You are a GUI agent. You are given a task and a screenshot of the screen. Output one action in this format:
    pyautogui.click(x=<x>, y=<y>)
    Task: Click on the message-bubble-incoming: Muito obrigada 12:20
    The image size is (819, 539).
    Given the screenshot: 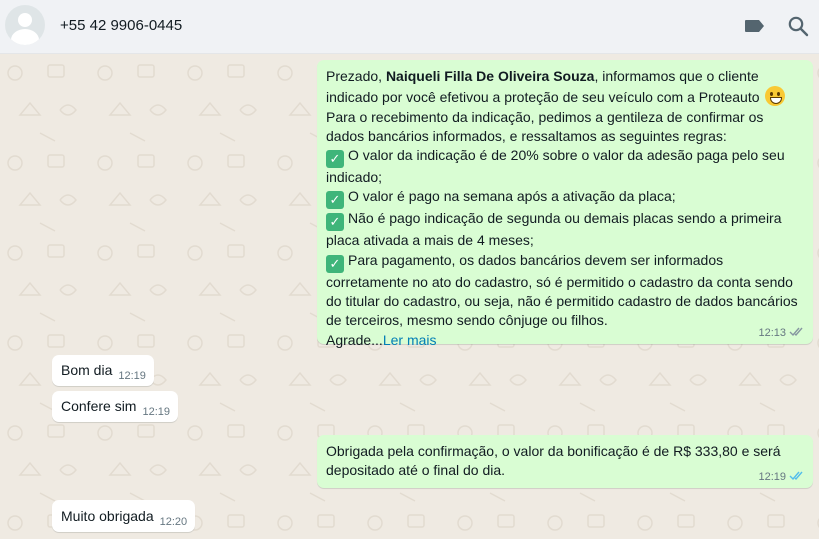 What is the action you would take?
    pyautogui.click(x=124, y=516)
    